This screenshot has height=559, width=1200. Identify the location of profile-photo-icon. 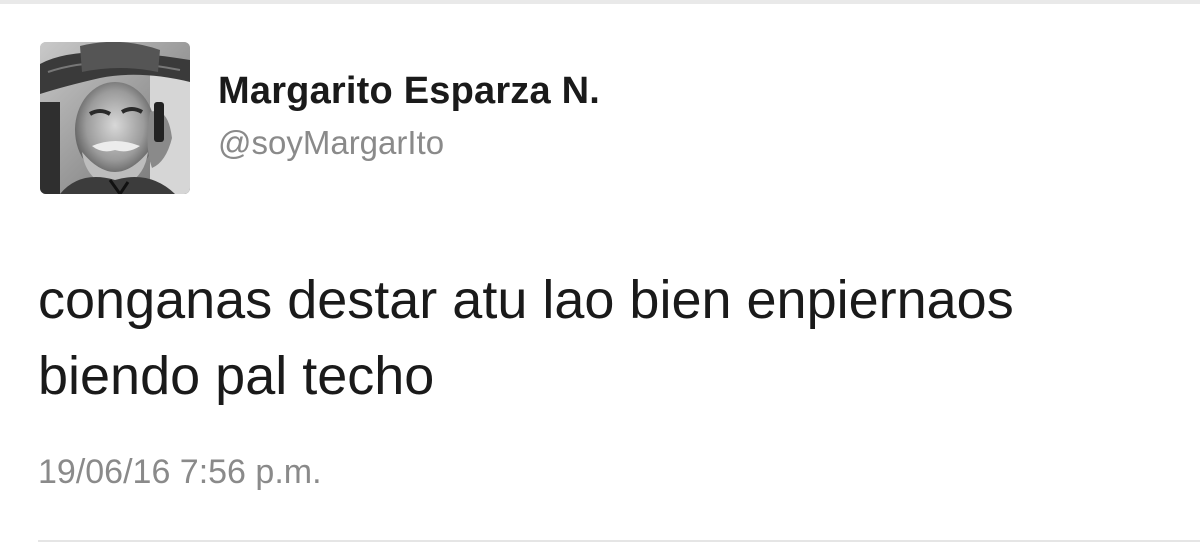
(115, 118).